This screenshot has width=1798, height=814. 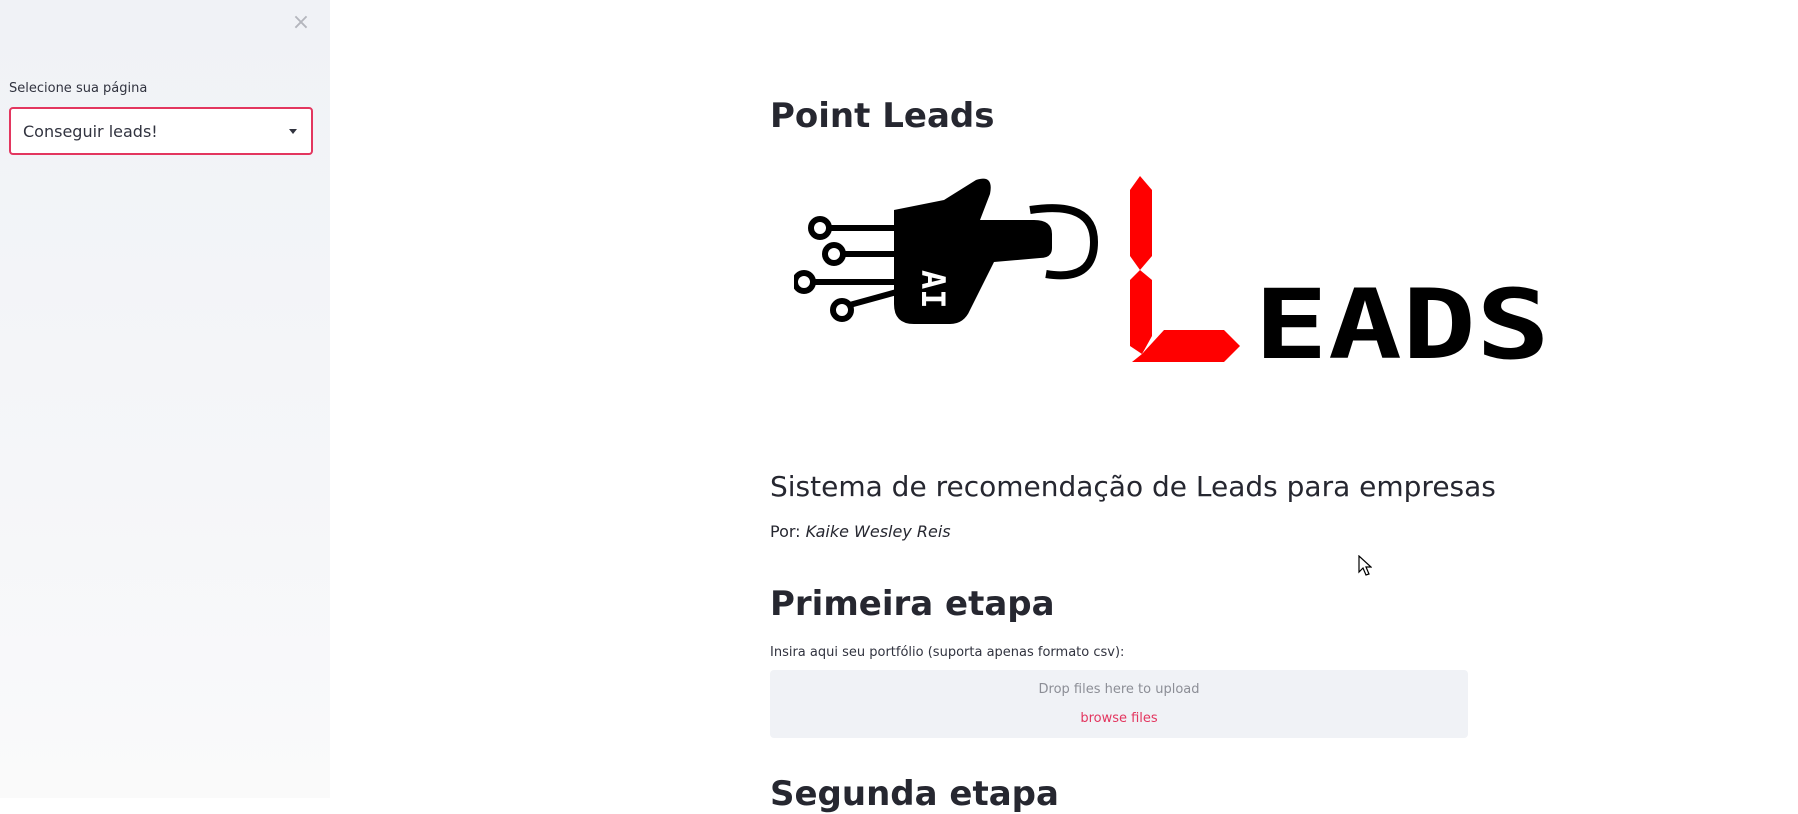 What do you see at coordinates (78, 88) in the screenshot?
I see `page-select-label: Selecione sua página` at bounding box center [78, 88].